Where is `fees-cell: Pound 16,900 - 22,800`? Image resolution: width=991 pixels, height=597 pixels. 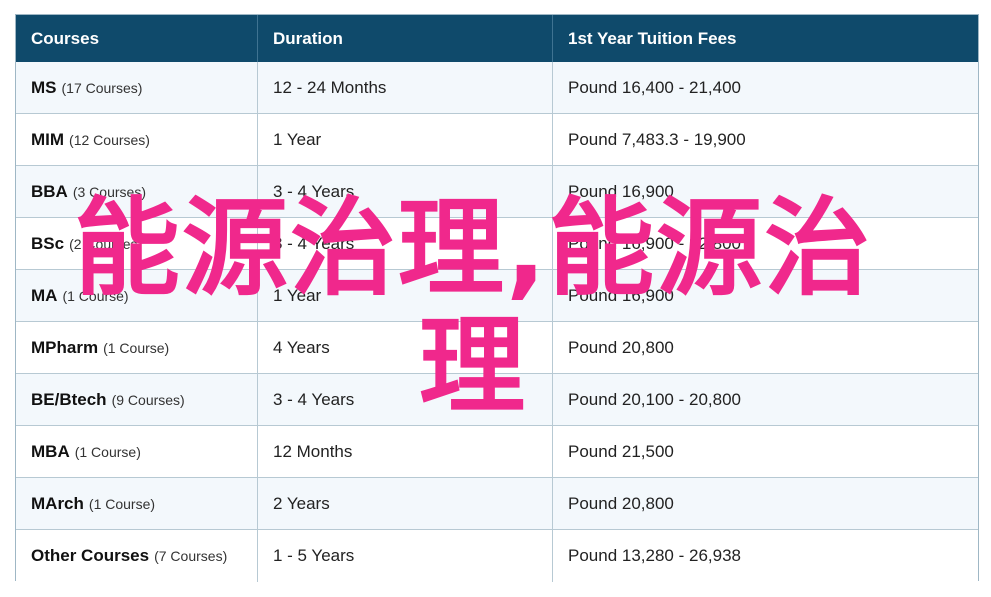 fees-cell: Pound 16,900 - 22,800 is located at coordinates (654, 243).